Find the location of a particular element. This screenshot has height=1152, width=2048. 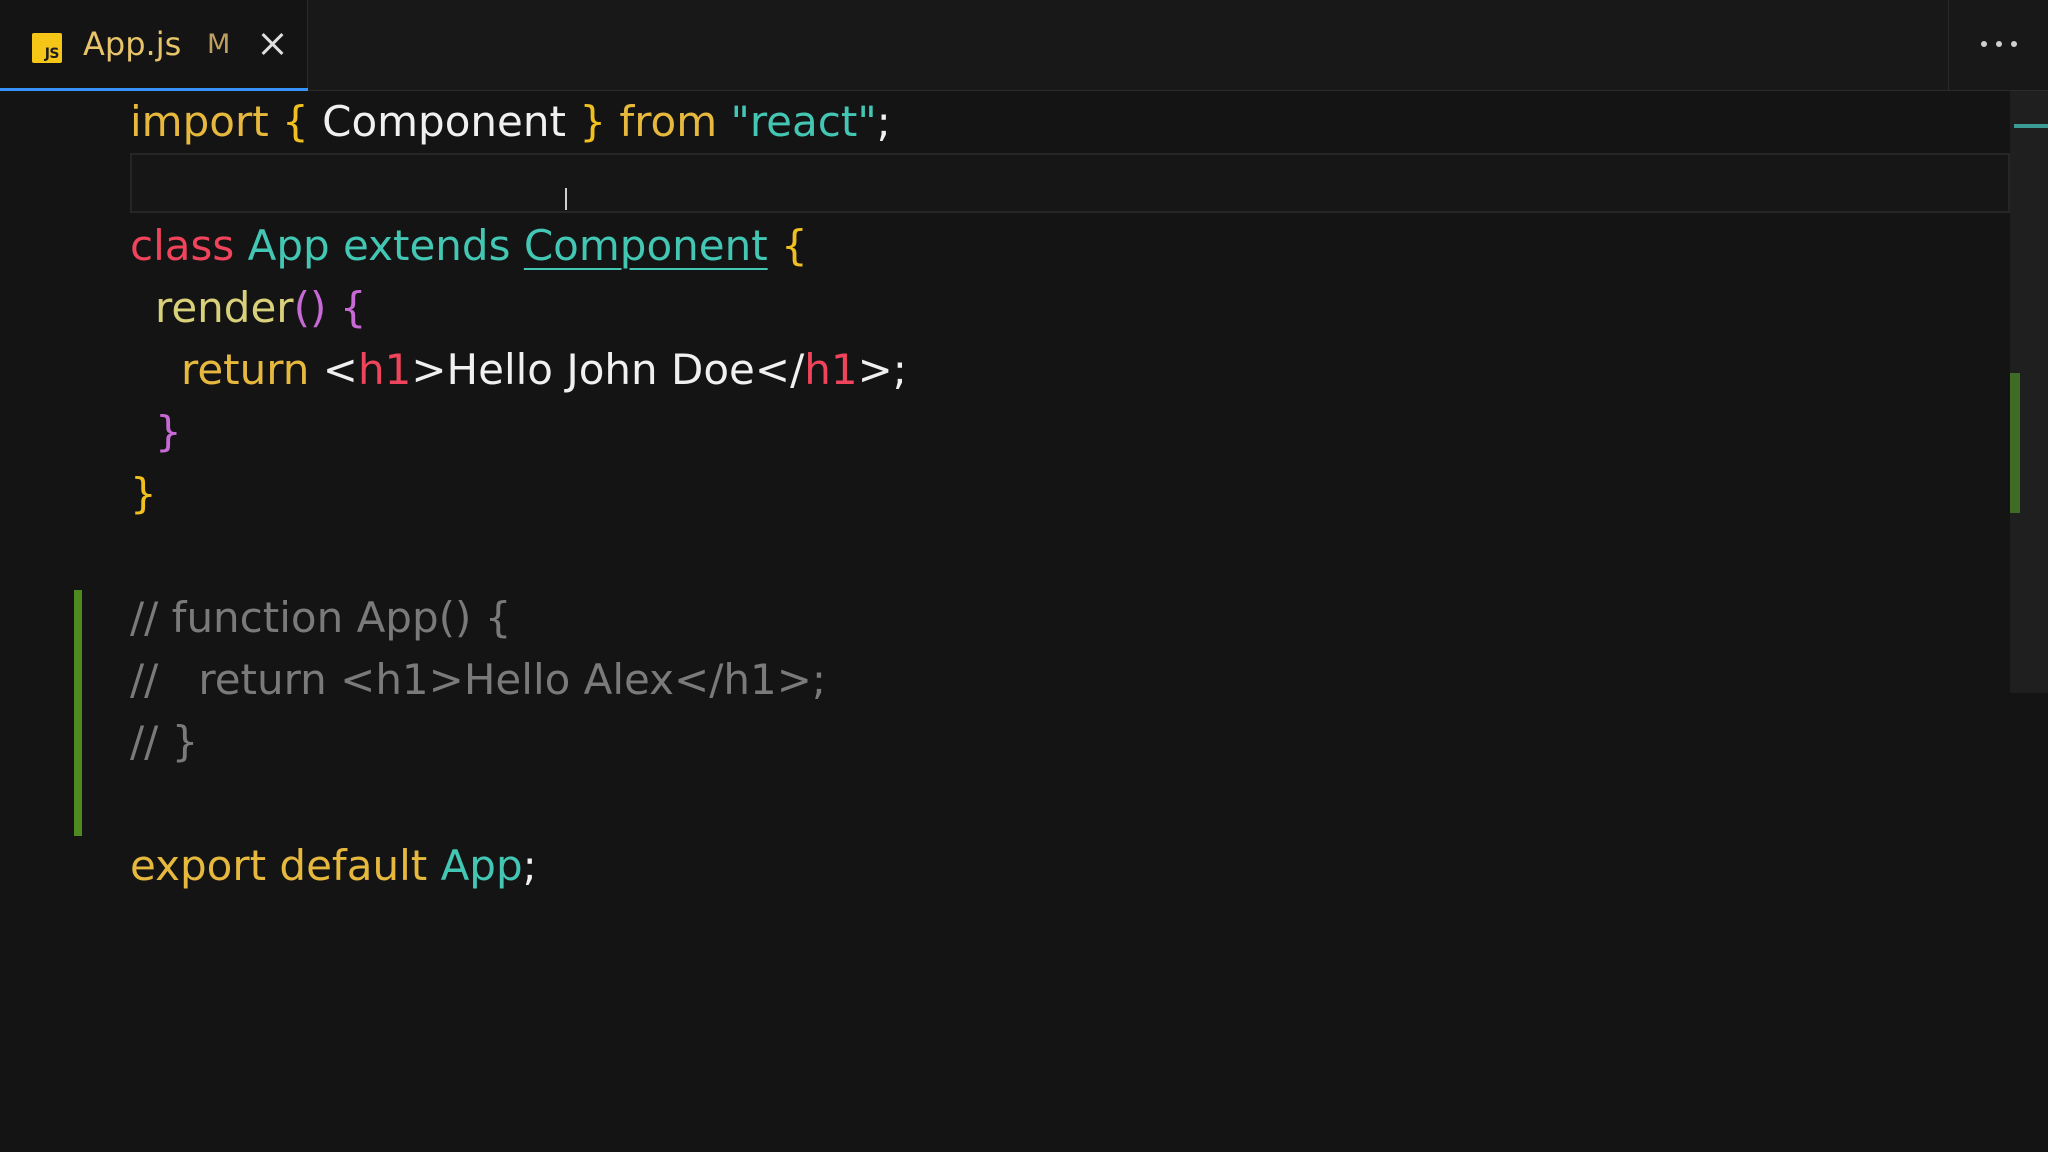

token-text: Hello John Doe is located at coordinates (600, 369).